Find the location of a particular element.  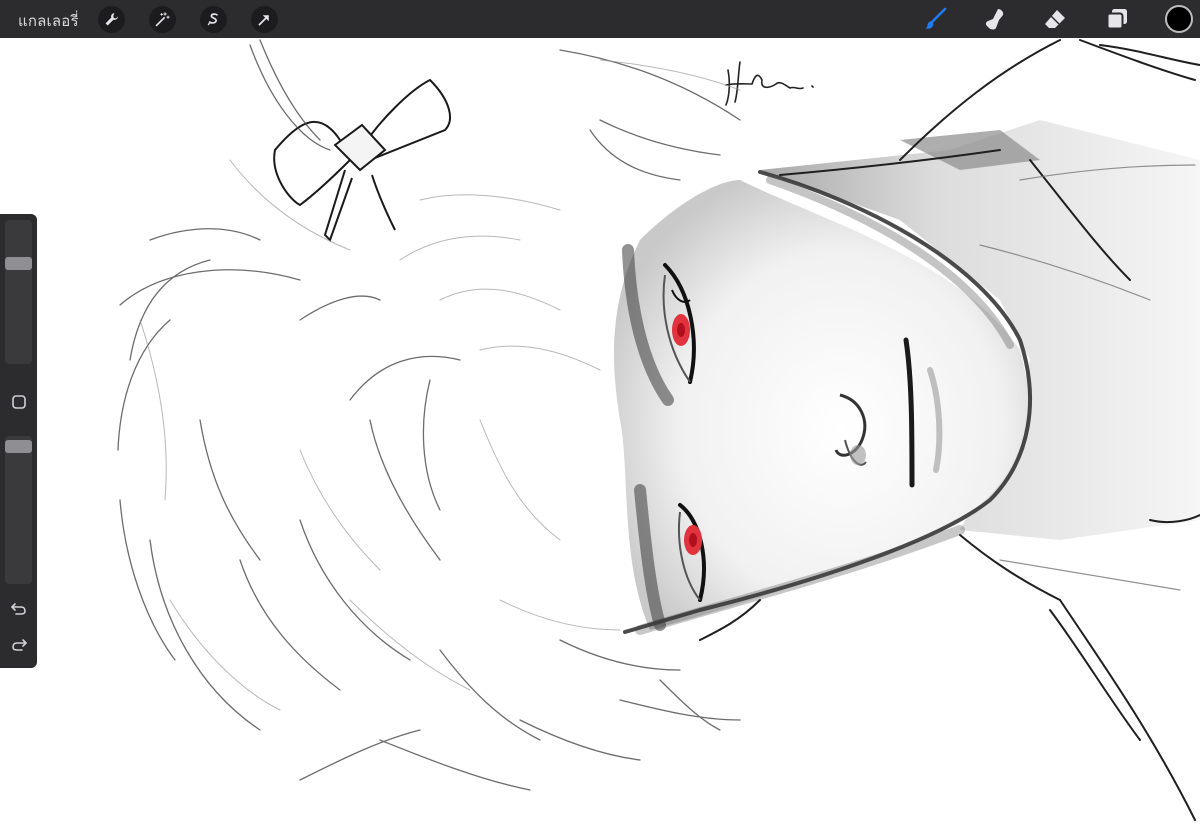

eraser-icon is located at coordinates (1055, 19).